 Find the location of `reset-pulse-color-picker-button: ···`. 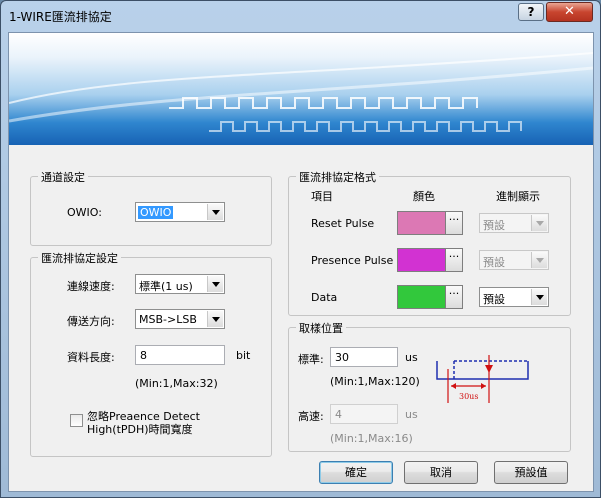

reset-pulse-color-picker-button: ··· is located at coordinates (454, 223).